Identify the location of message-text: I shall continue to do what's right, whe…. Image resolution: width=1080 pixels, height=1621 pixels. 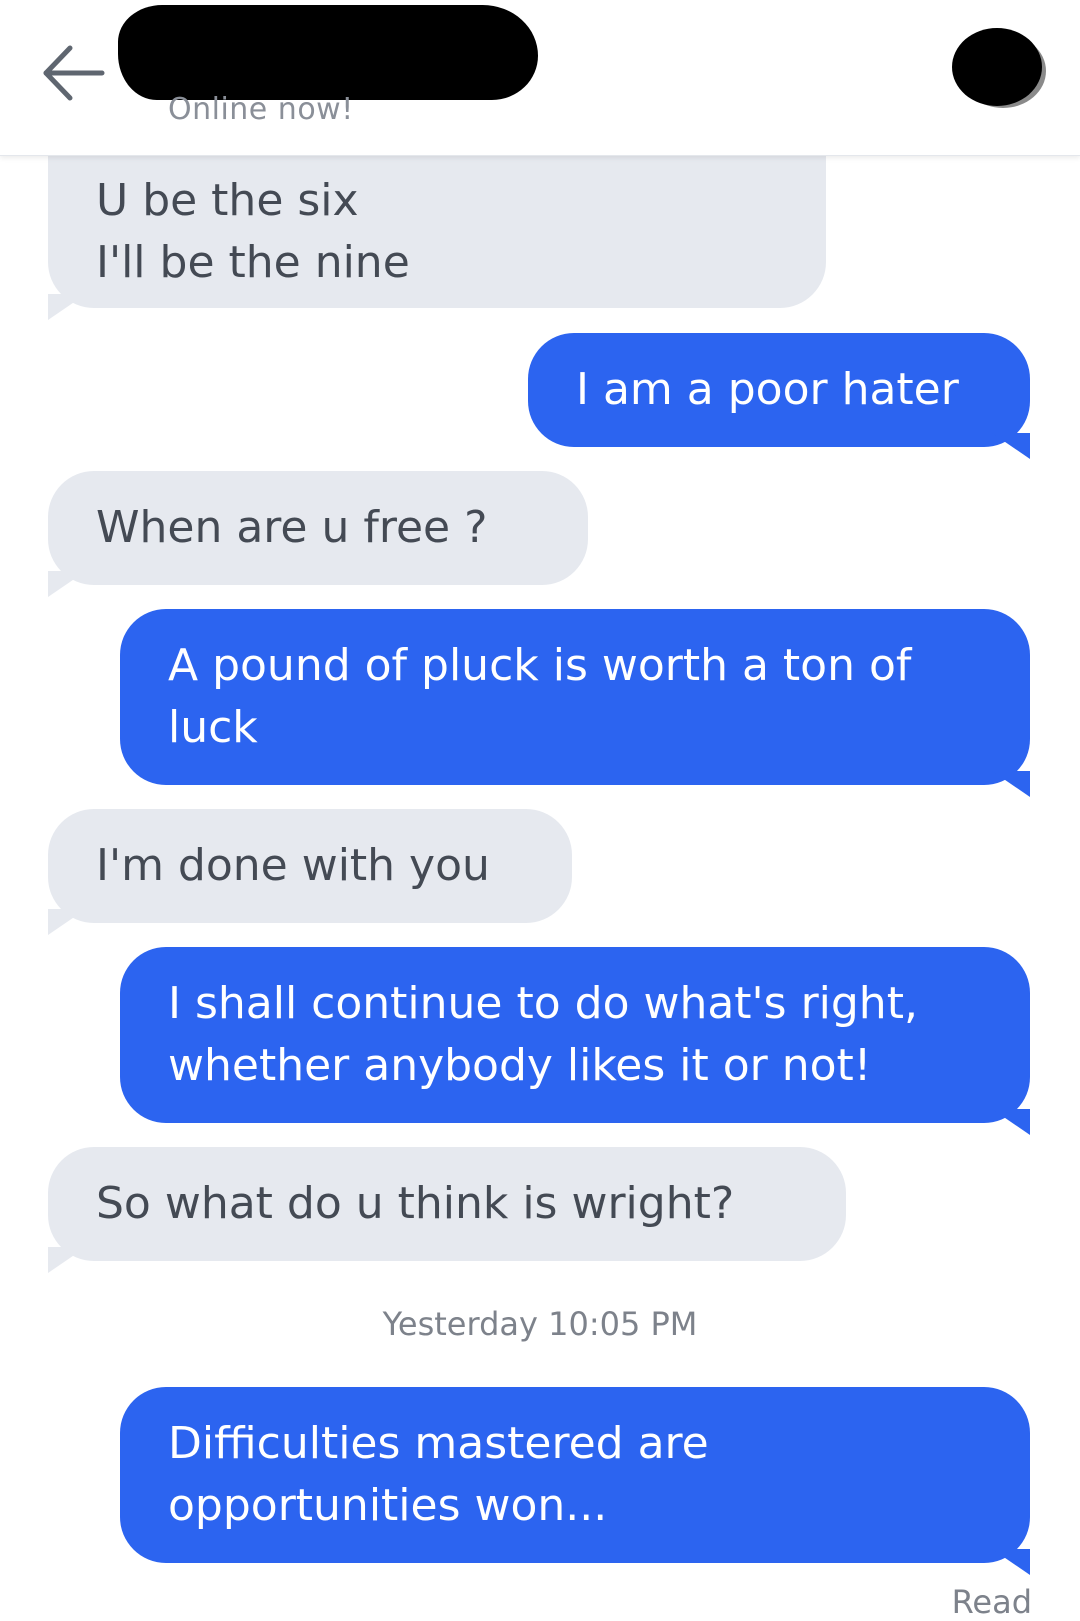
(543, 1034).